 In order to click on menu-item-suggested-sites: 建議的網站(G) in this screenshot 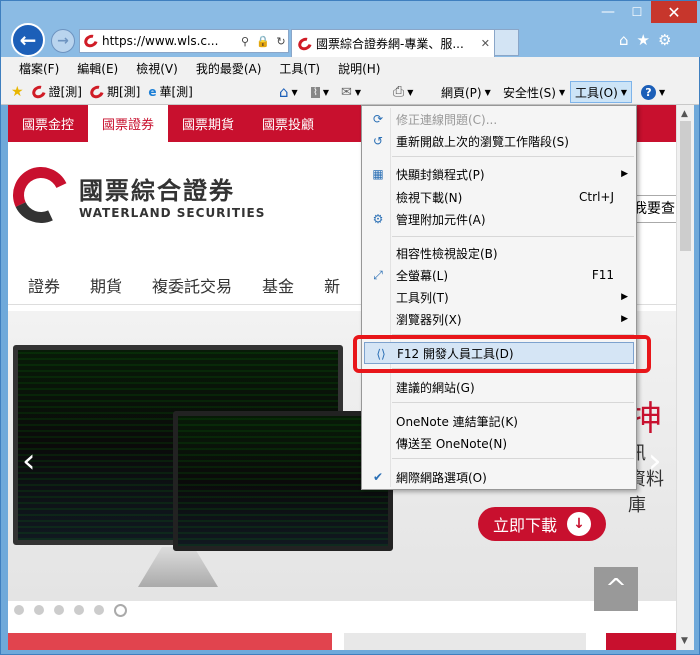, I will do `click(499, 387)`.